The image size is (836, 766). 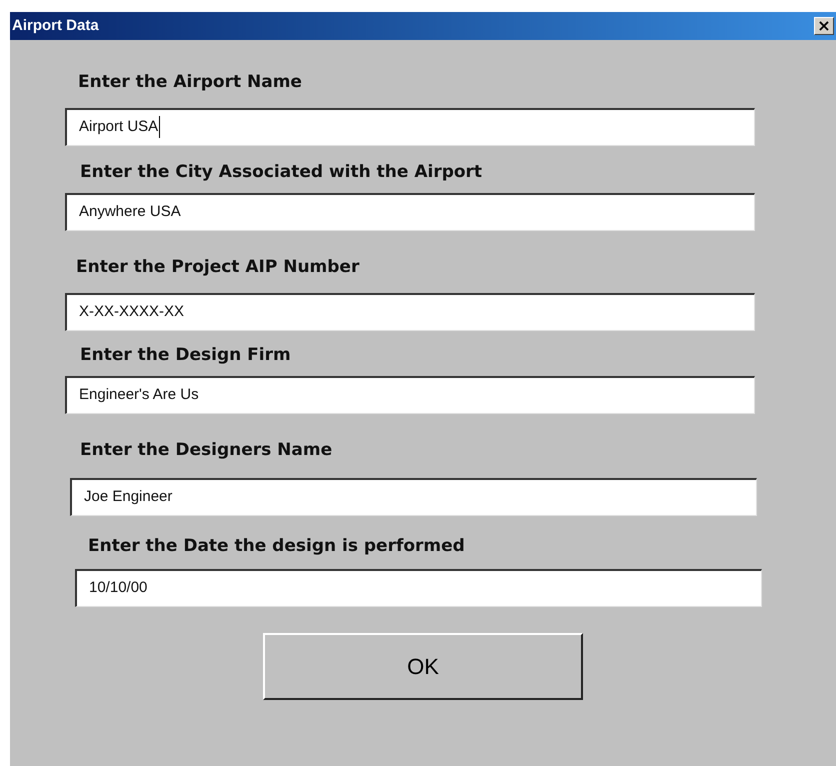 What do you see at coordinates (410, 127) in the screenshot?
I see `text-field: Airport USA` at bounding box center [410, 127].